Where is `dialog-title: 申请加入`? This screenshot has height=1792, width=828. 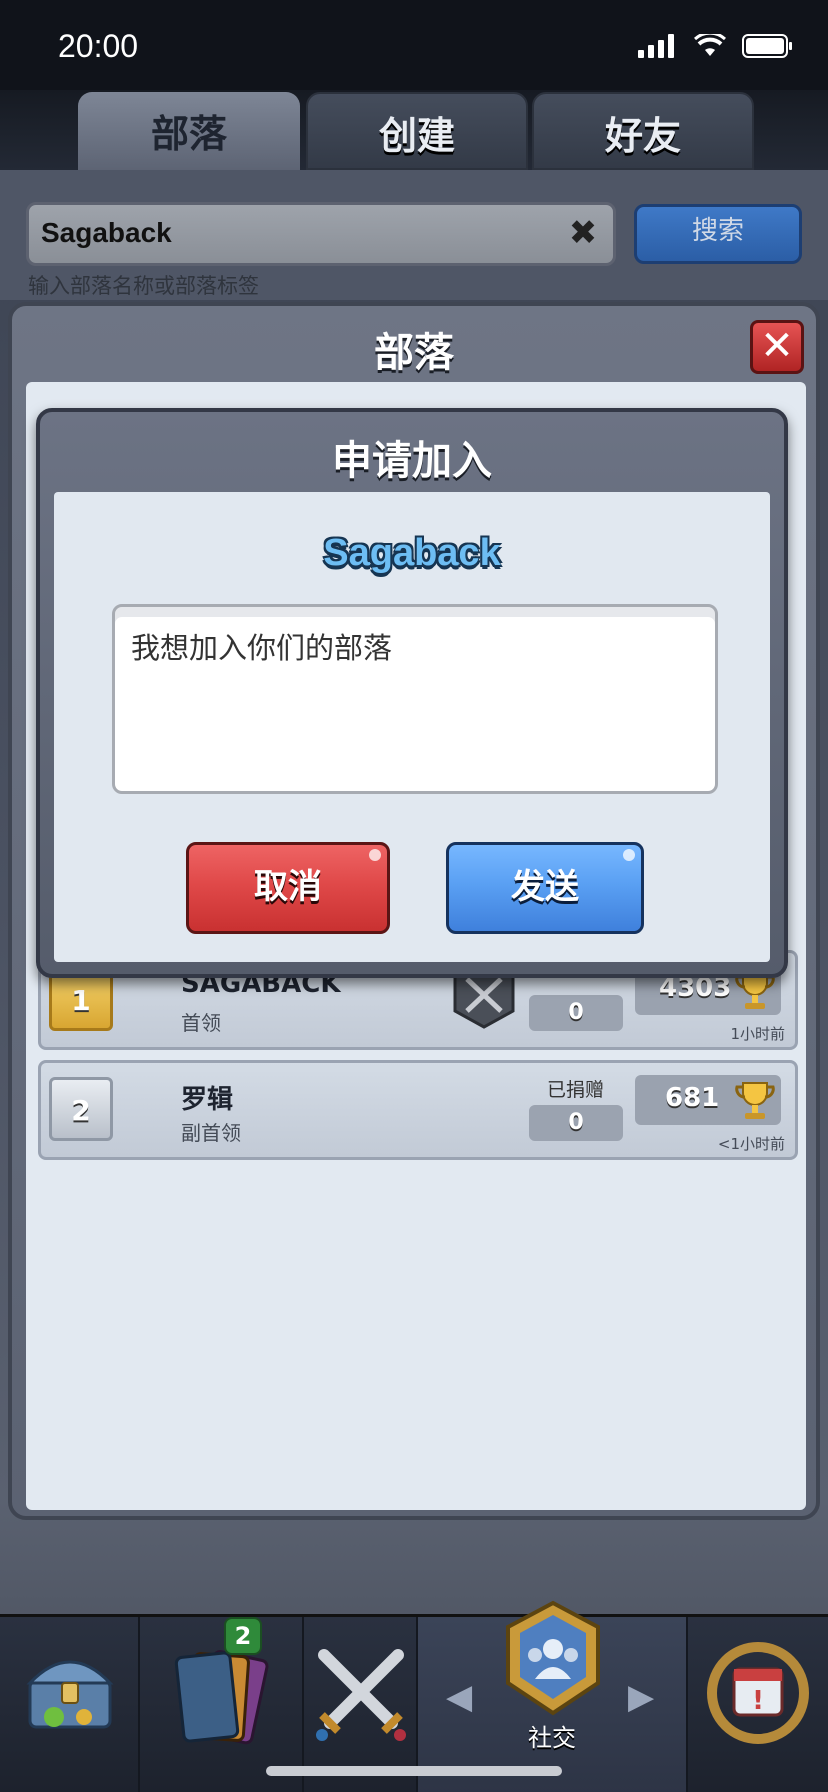 dialog-title: 申请加入 is located at coordinates (412, 461).